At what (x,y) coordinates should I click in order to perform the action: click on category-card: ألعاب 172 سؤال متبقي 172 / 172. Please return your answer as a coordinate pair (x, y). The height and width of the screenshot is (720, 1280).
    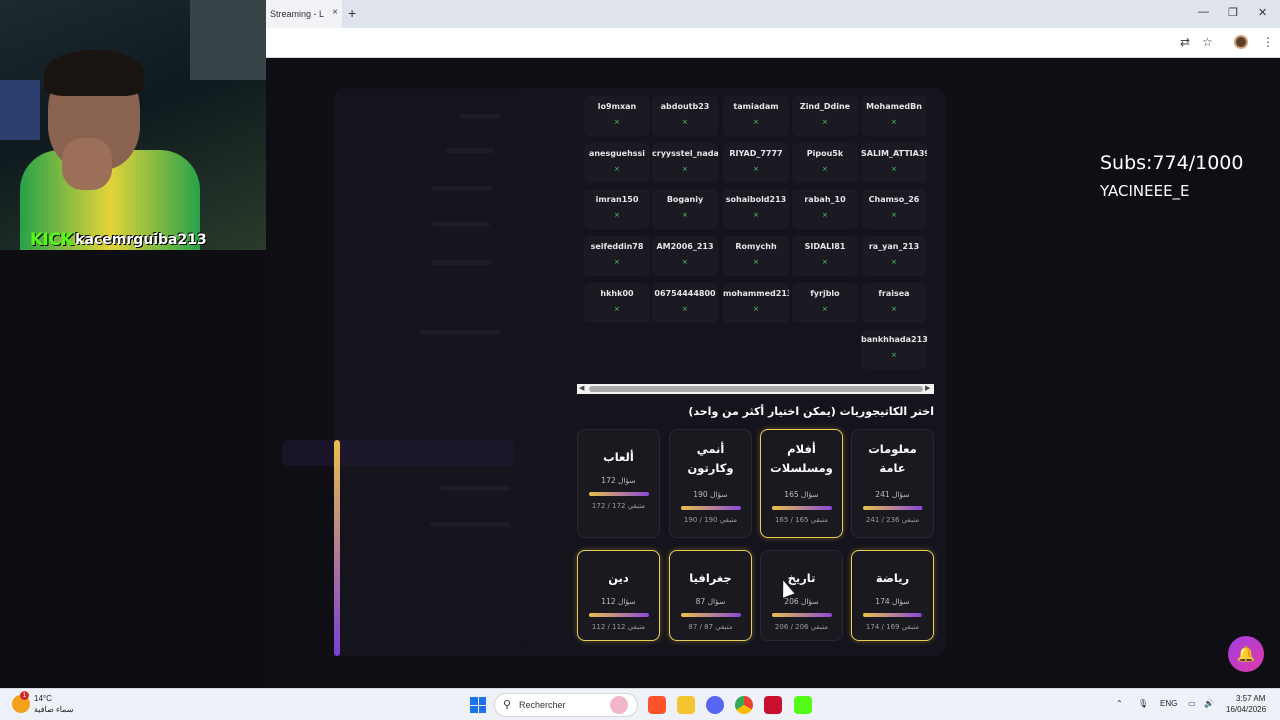
    Looking at the image, I should click on (618, 483).